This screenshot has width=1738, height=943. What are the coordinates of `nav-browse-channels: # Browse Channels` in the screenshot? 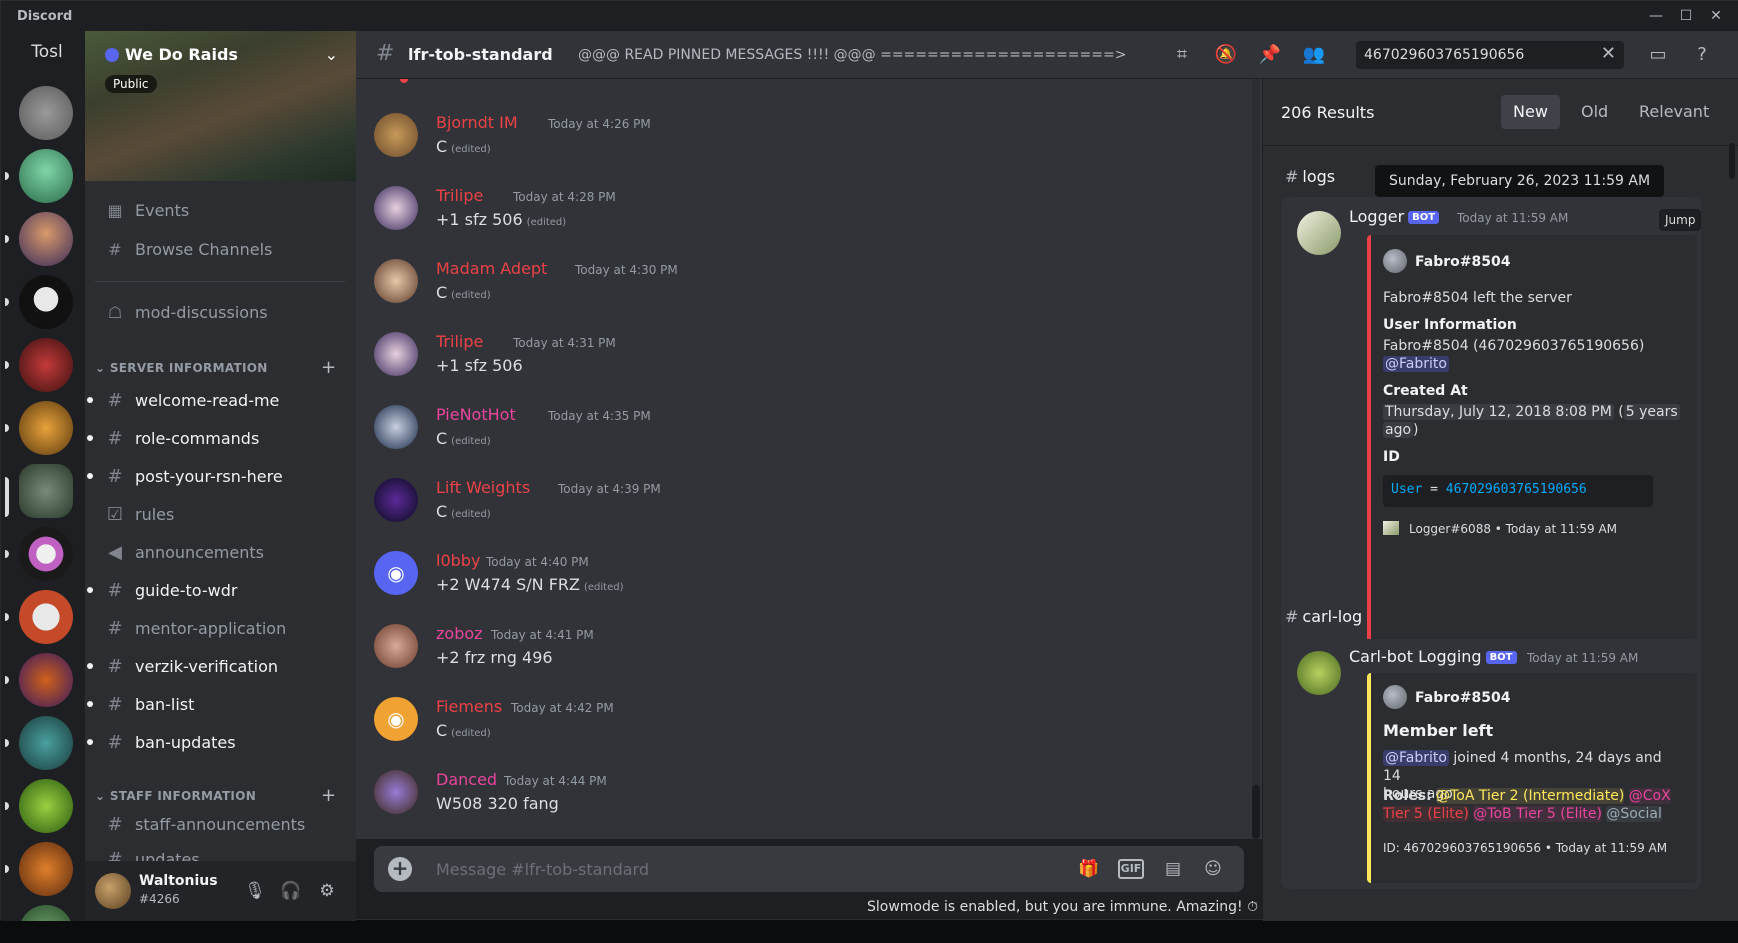 It's located at (188, 250).